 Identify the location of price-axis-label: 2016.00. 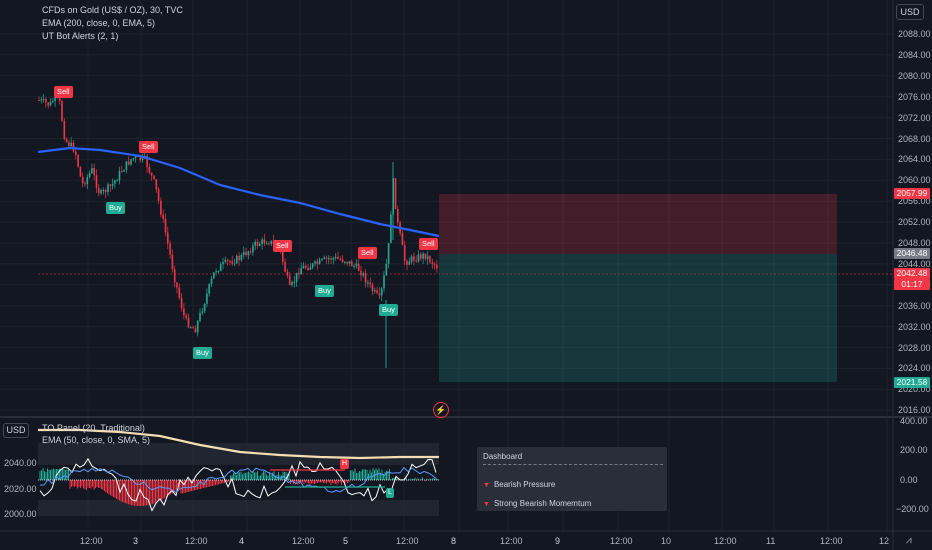
(914, 410).